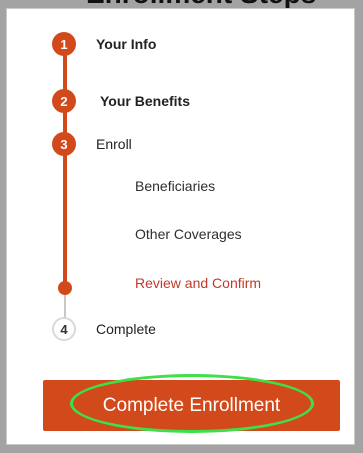 The image size is (363, 453). I want to click on progress-rail, so click(65, 167).